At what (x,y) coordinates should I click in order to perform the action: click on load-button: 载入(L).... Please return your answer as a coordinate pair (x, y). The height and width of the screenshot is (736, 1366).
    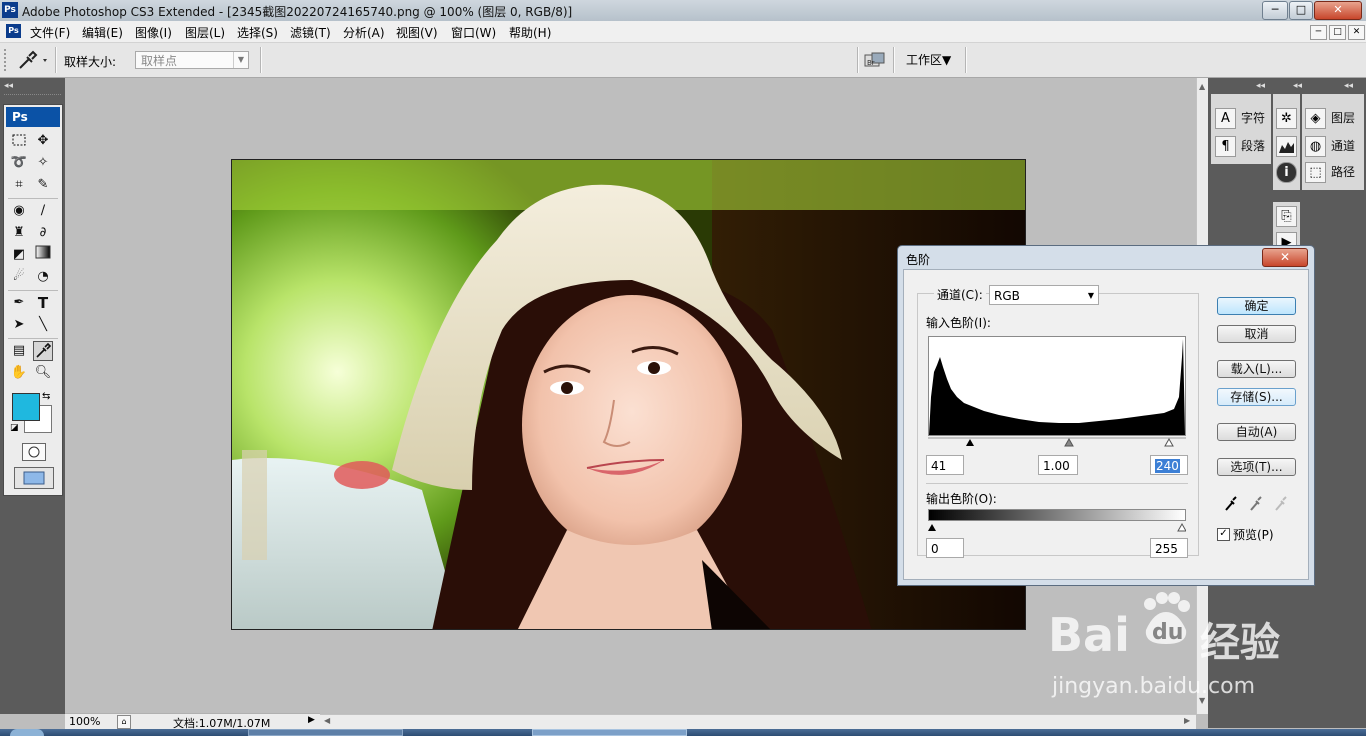
    Looking at the image, I should click on (1256, 369).